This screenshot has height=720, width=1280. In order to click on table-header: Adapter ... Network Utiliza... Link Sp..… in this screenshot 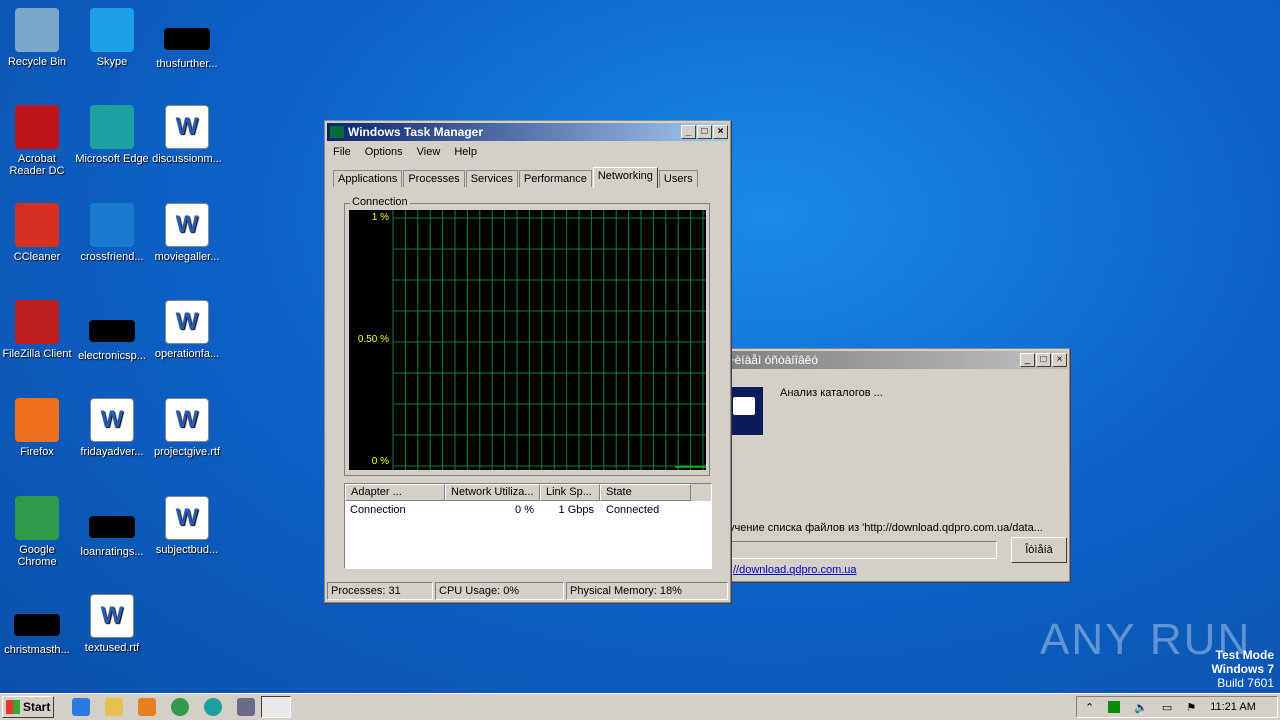, I will do `click(528, 492)`.